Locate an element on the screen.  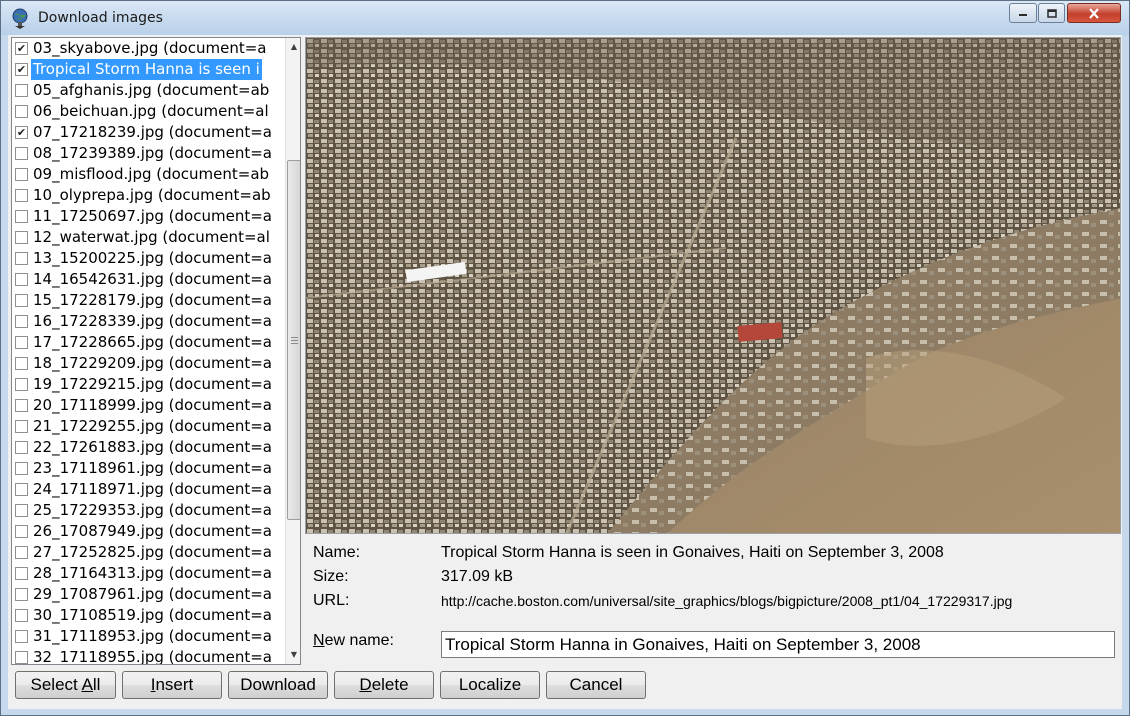
file-list-item-label: 32_17118955.jpg (document=a is located at coordinates (152, 656).